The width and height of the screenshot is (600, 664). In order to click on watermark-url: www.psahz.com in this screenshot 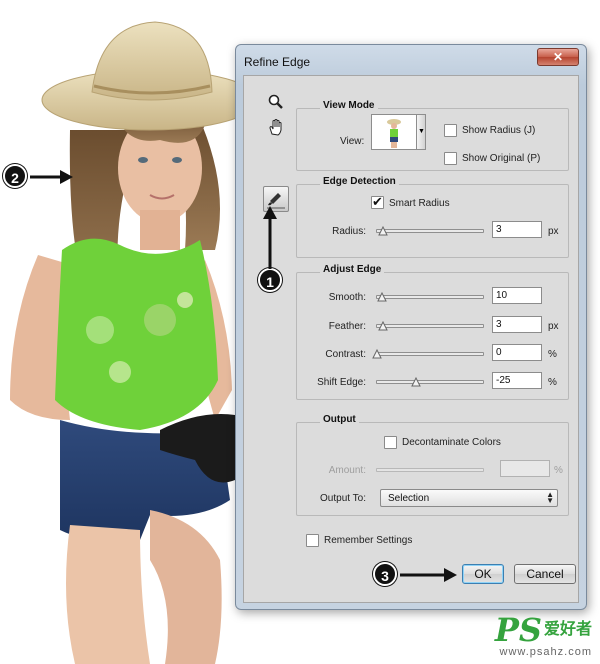, I will do `click(545, 652)`.